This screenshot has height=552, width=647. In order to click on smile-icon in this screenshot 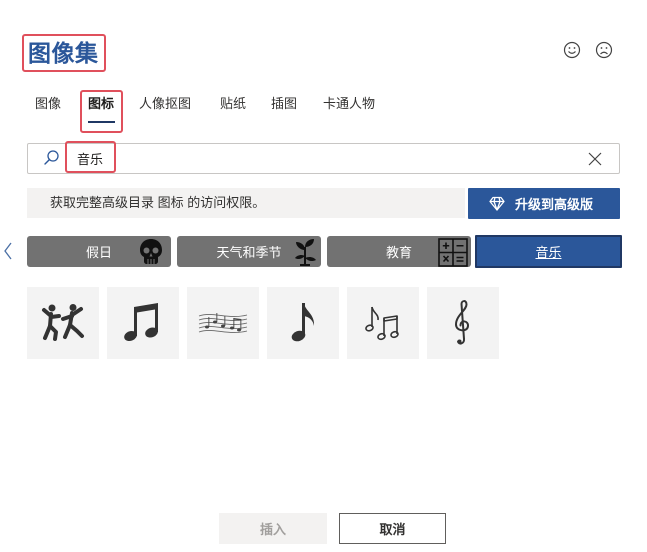, I will do `click(572, 50)`.